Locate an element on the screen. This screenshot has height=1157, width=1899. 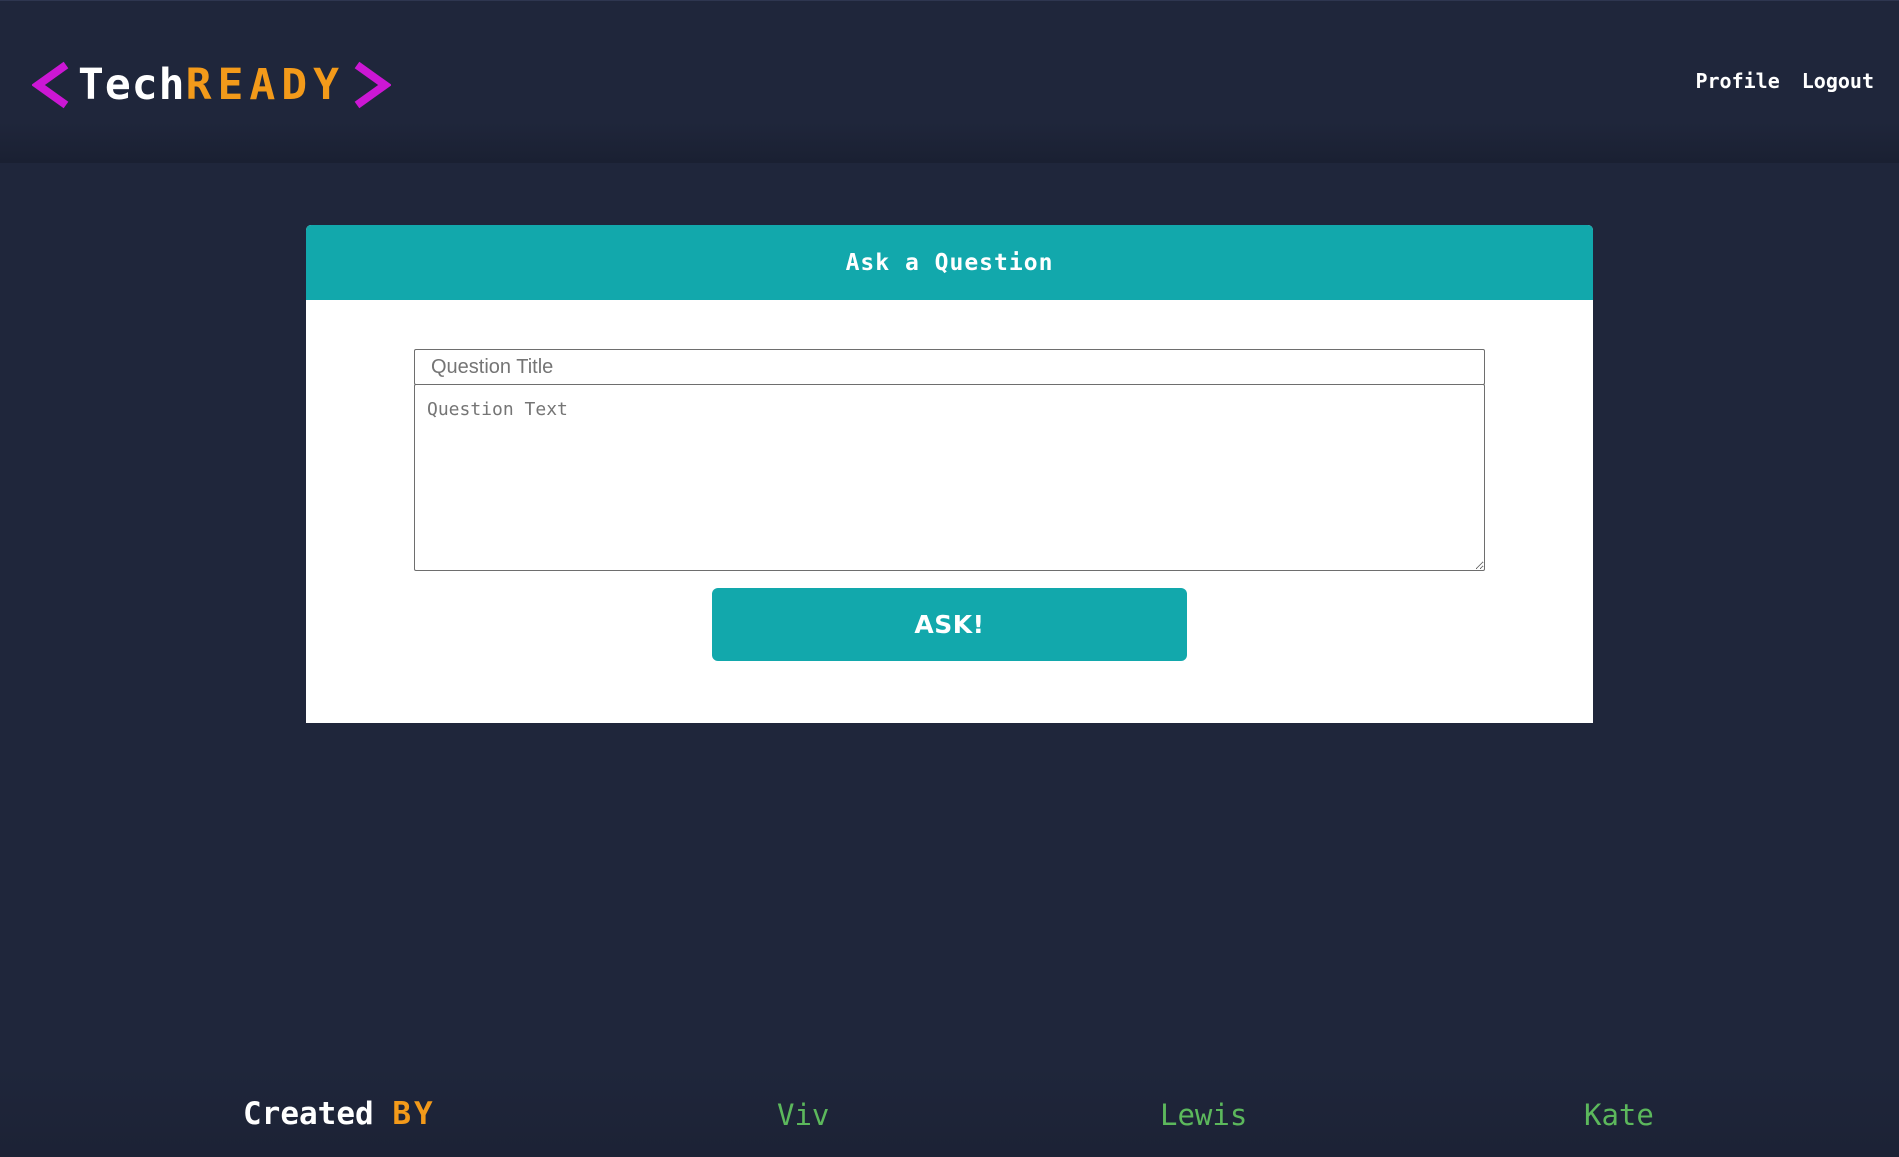
card-header: Ask a Question is located at coordinates (949, 262).